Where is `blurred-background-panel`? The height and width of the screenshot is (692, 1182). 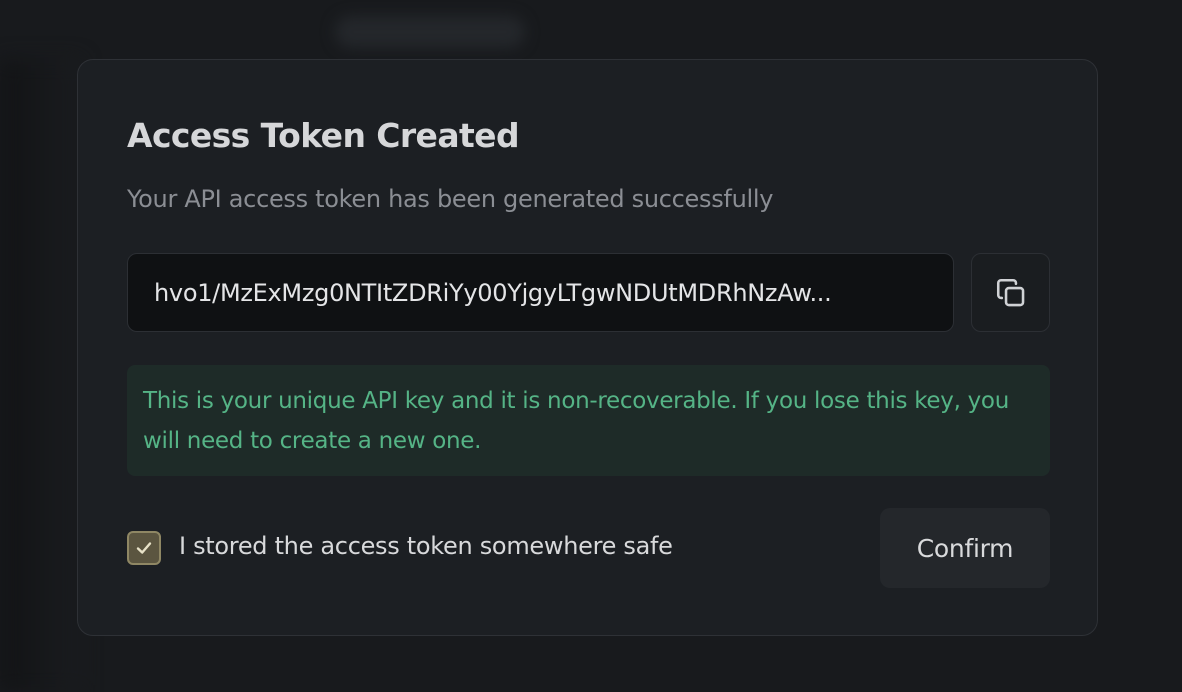
blurred-background-panel is located at coordinates (40, 376).